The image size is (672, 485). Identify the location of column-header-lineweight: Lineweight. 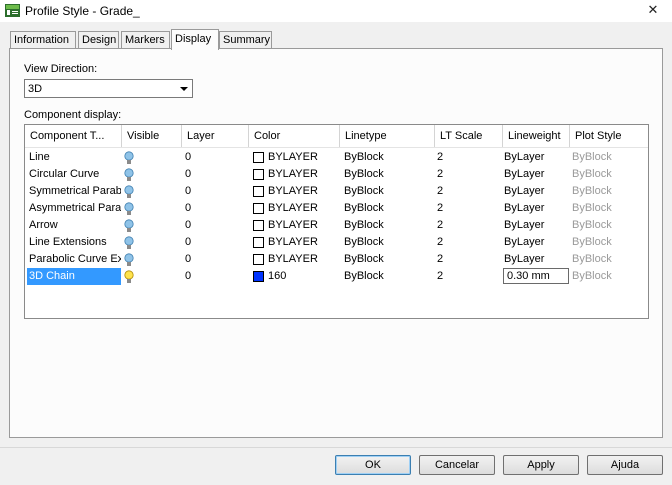
(536, 136).